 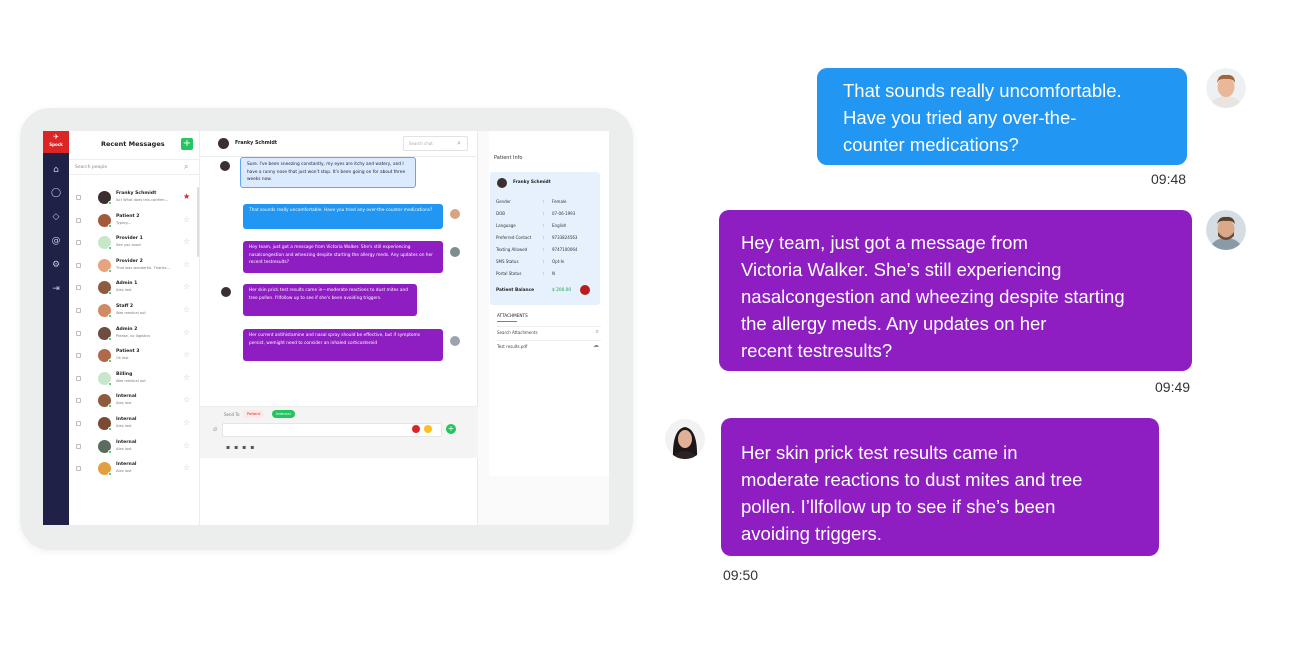 I want to click on contact-preview: See you soon!, so click(x=129, y=245).